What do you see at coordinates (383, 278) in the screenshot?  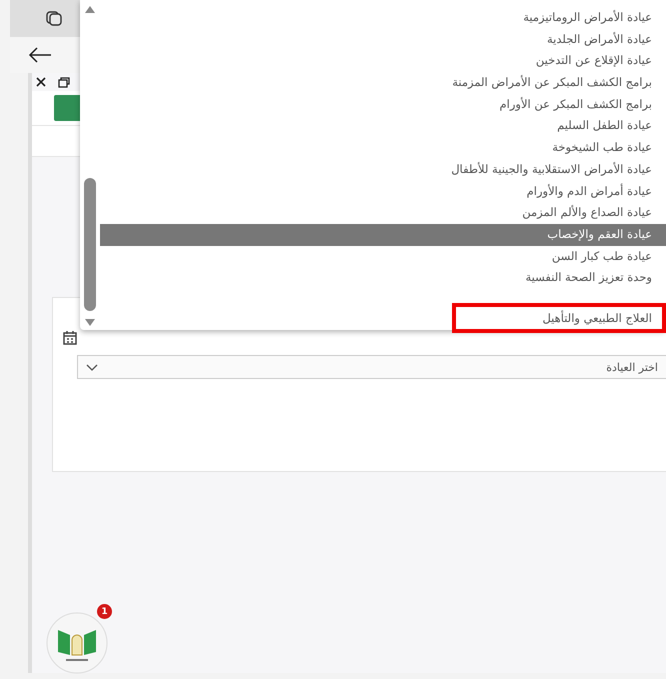 I see `dropdown-option: وحدة تعزيز الصحة النفسية` at bounding box center [383, 278].